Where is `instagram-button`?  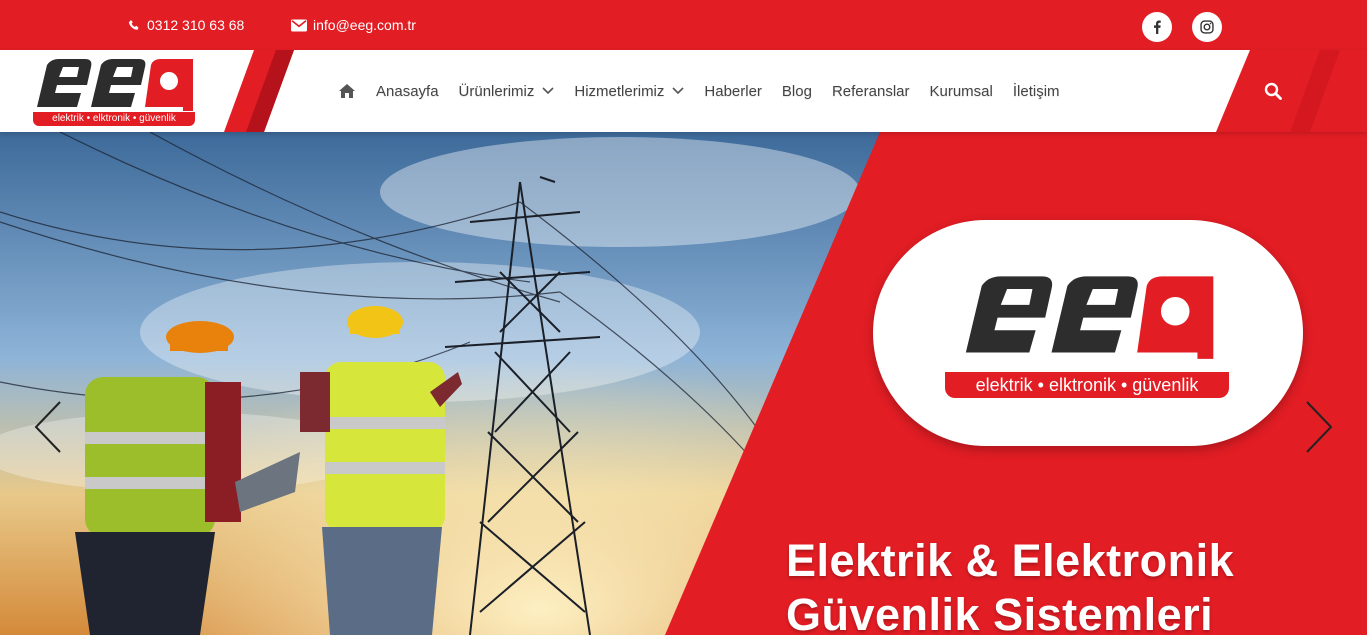
instagram-button is located at coordinates (1207, 27).